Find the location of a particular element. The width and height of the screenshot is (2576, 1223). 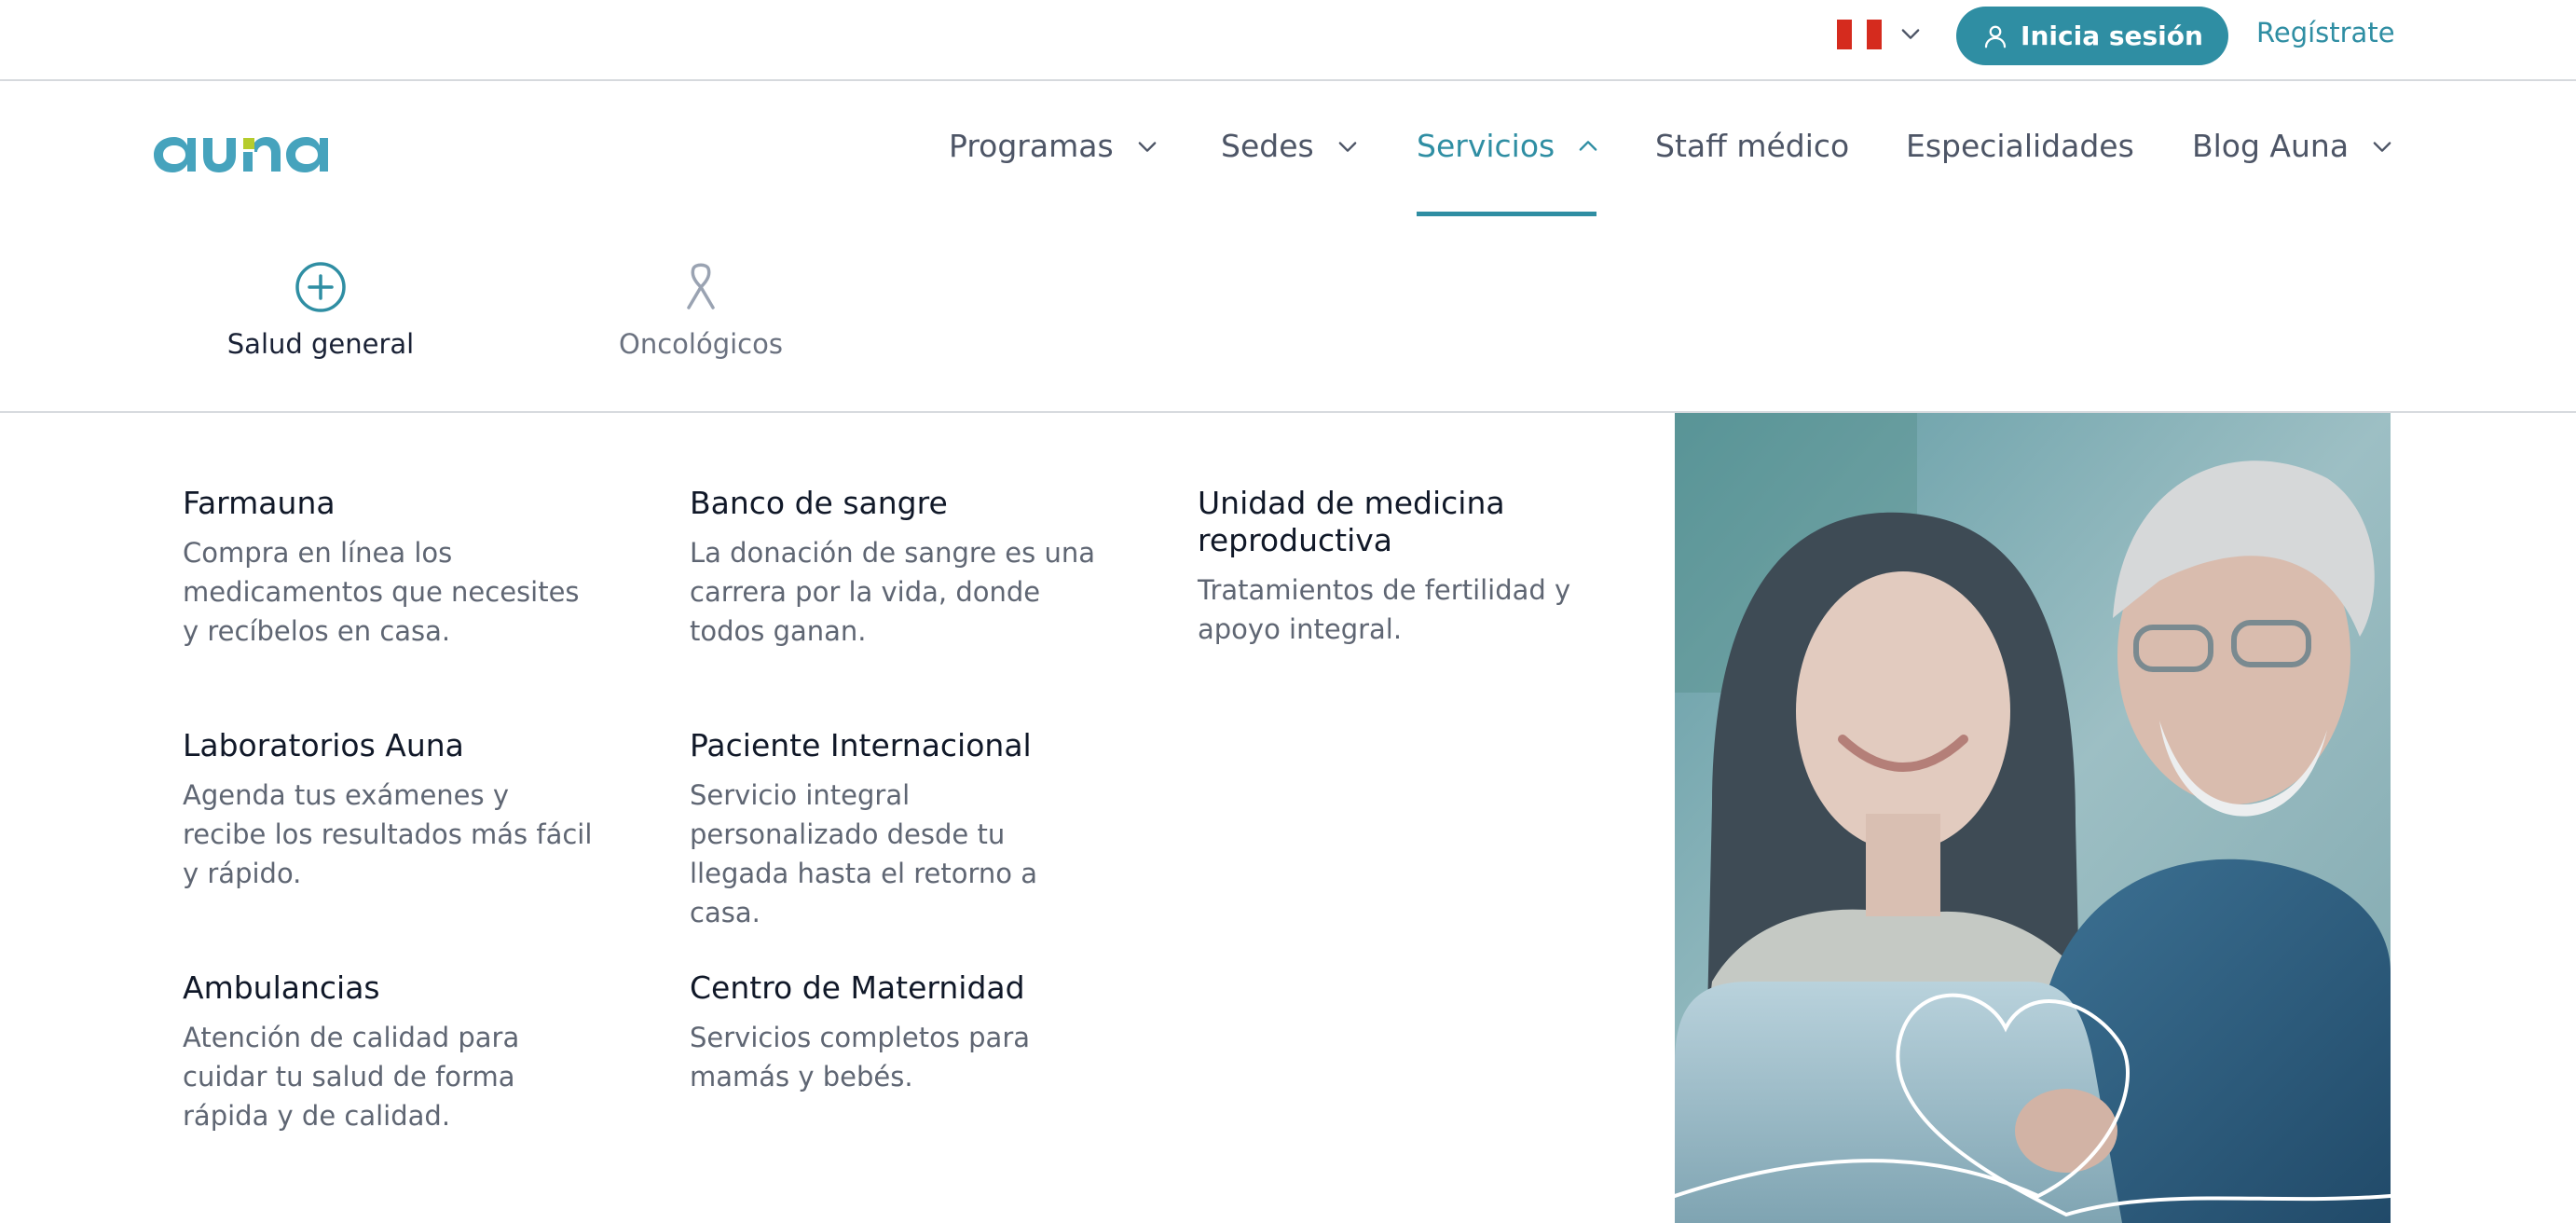

nav-blog-auna-label: Blog Auna is located at coordinates (2271, 146).